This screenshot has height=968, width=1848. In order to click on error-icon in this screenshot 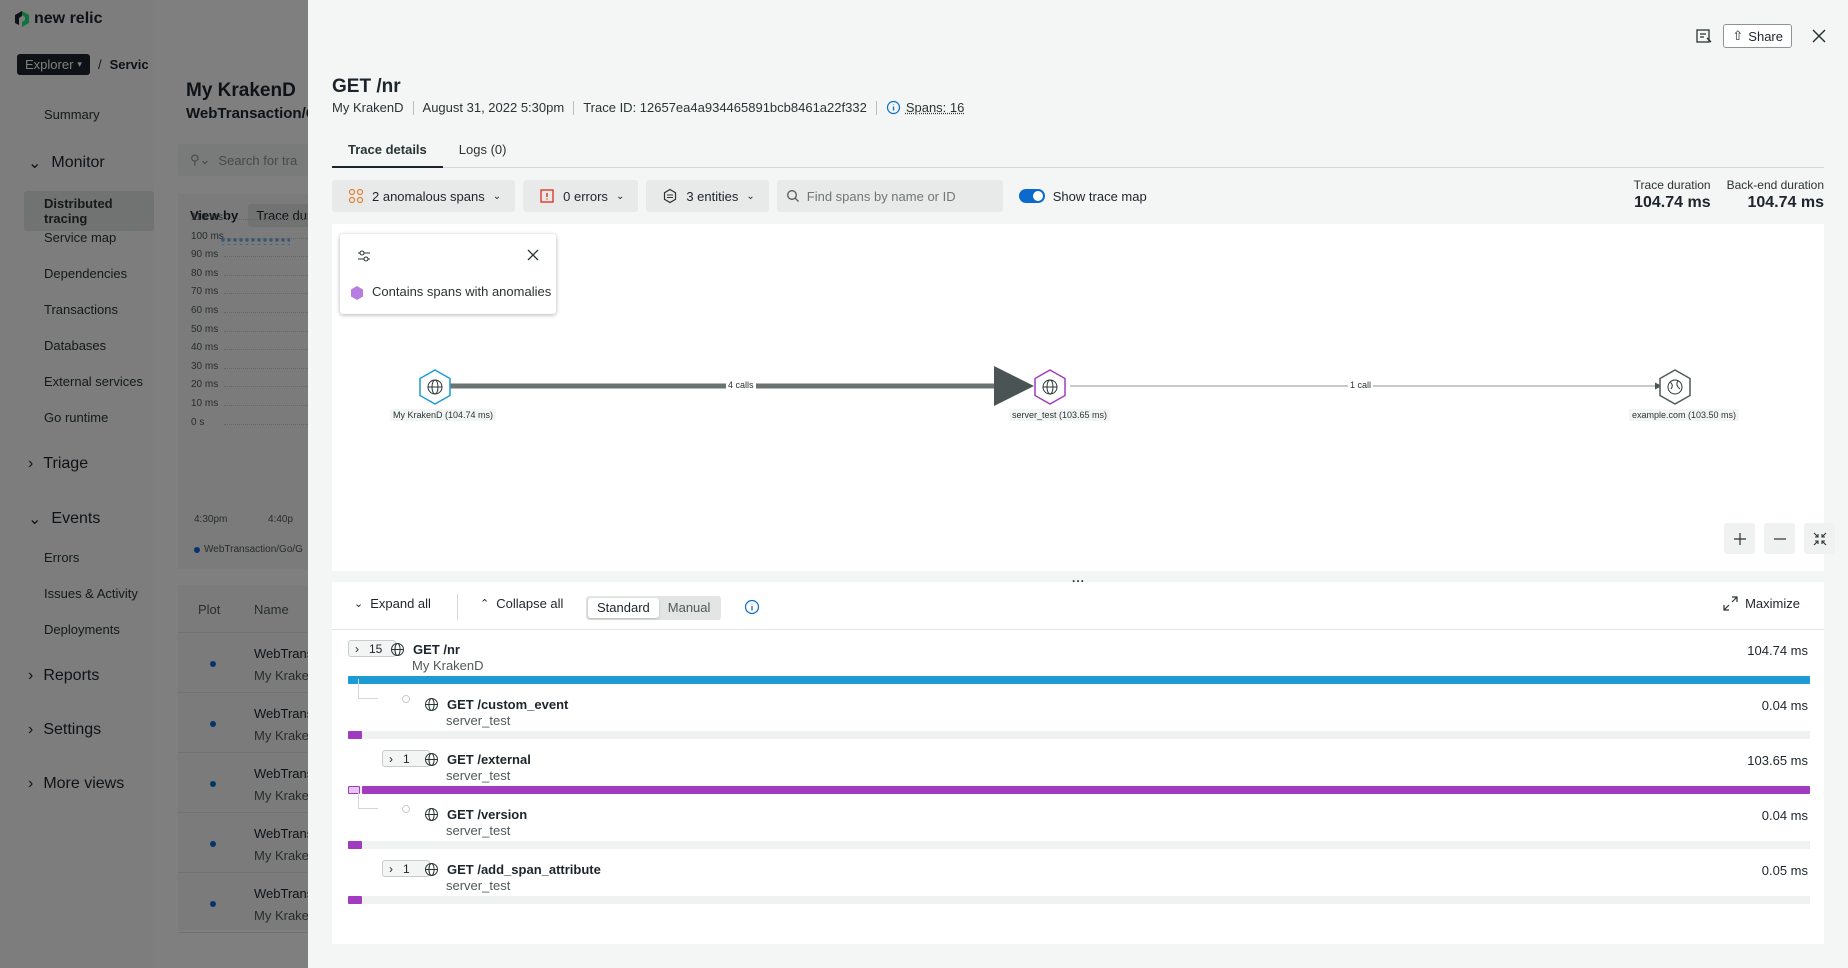, I will do `click(547, 196)`.